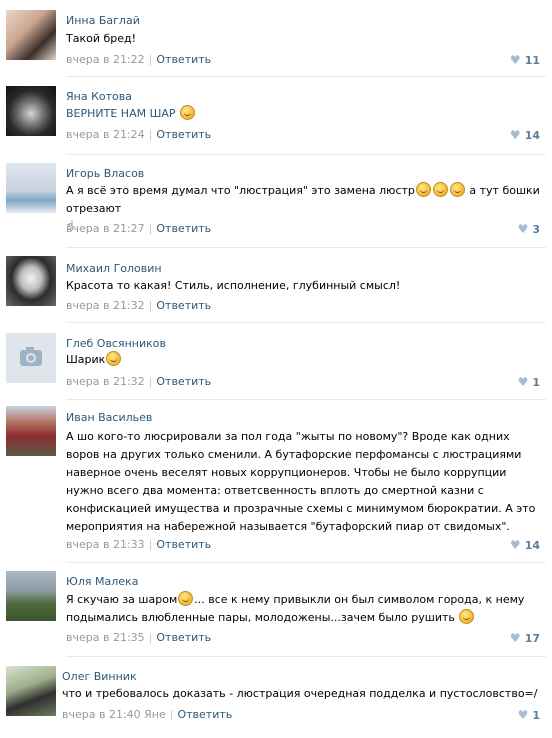  I want to click on comment-author: Олег Винник, so click(99, 677).